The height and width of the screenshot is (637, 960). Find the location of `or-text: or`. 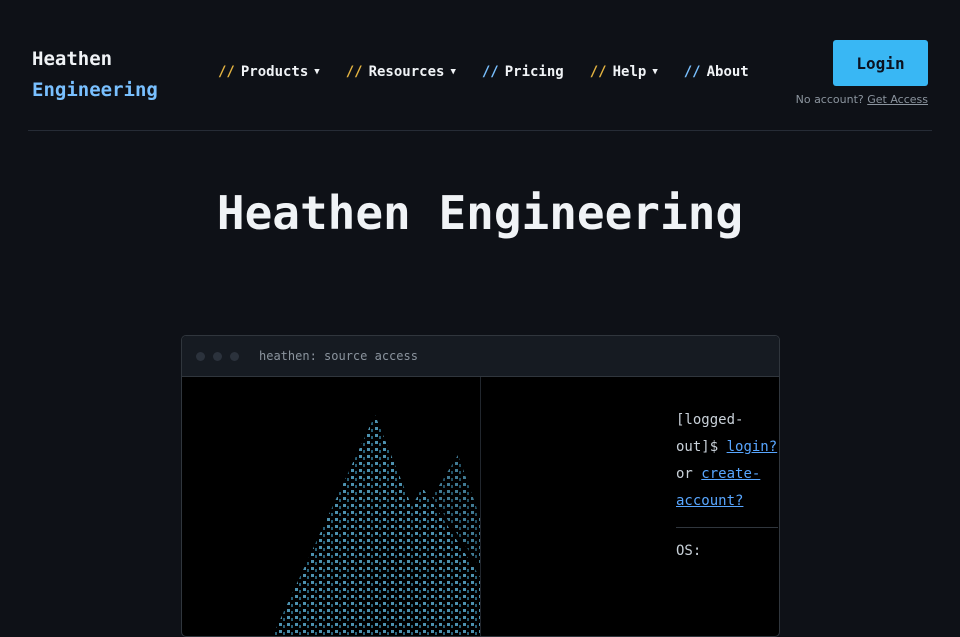

or-text: or is located at coordinates (684, 474).